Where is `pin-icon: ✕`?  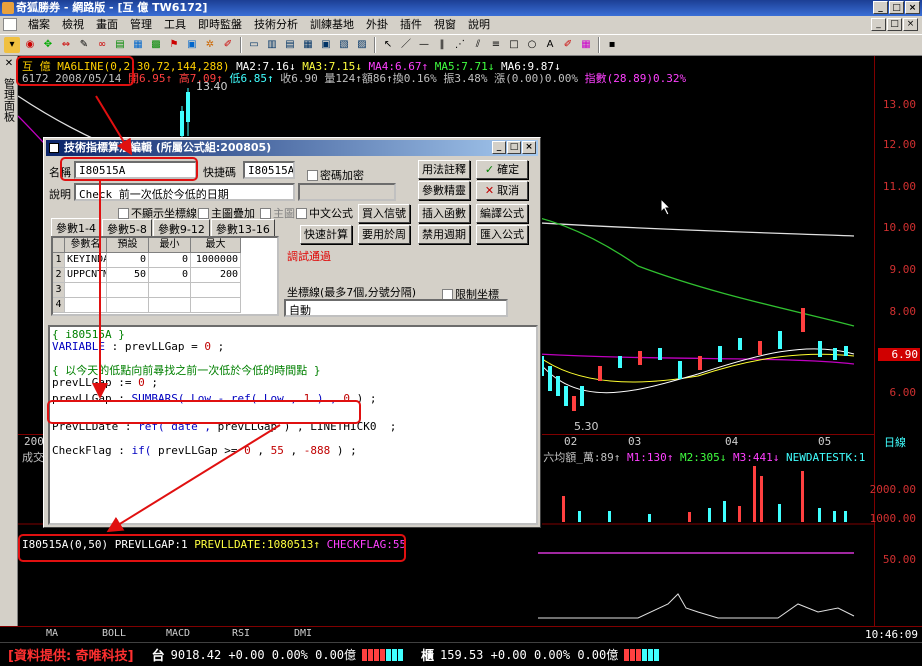
pin-icon: ✕ is located at coordinates (9, 65).